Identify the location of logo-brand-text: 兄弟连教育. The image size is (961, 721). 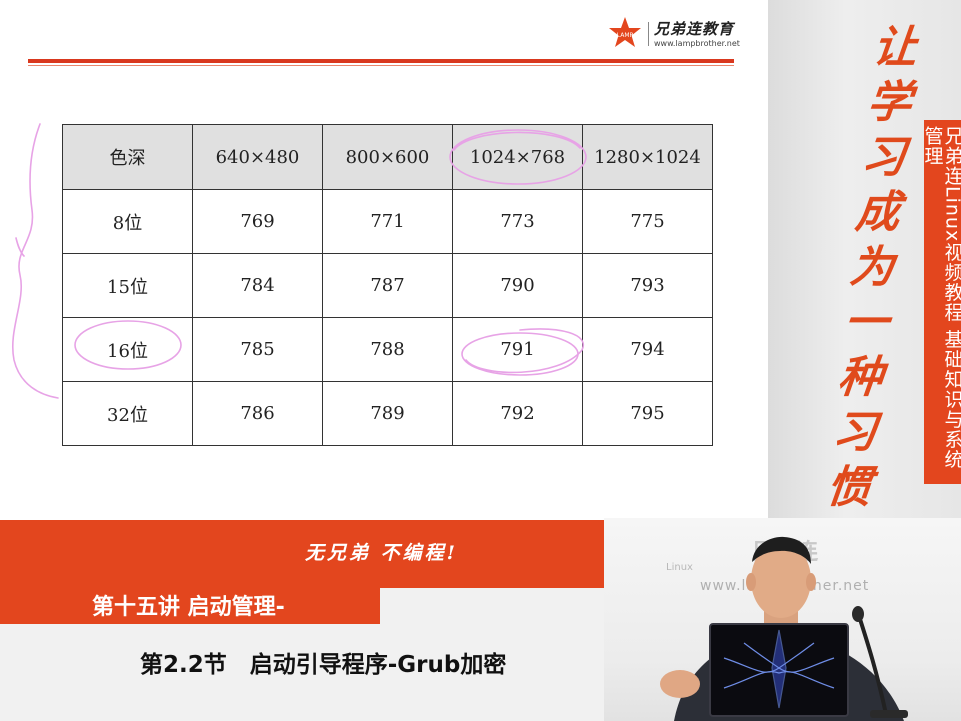
(694, 29).